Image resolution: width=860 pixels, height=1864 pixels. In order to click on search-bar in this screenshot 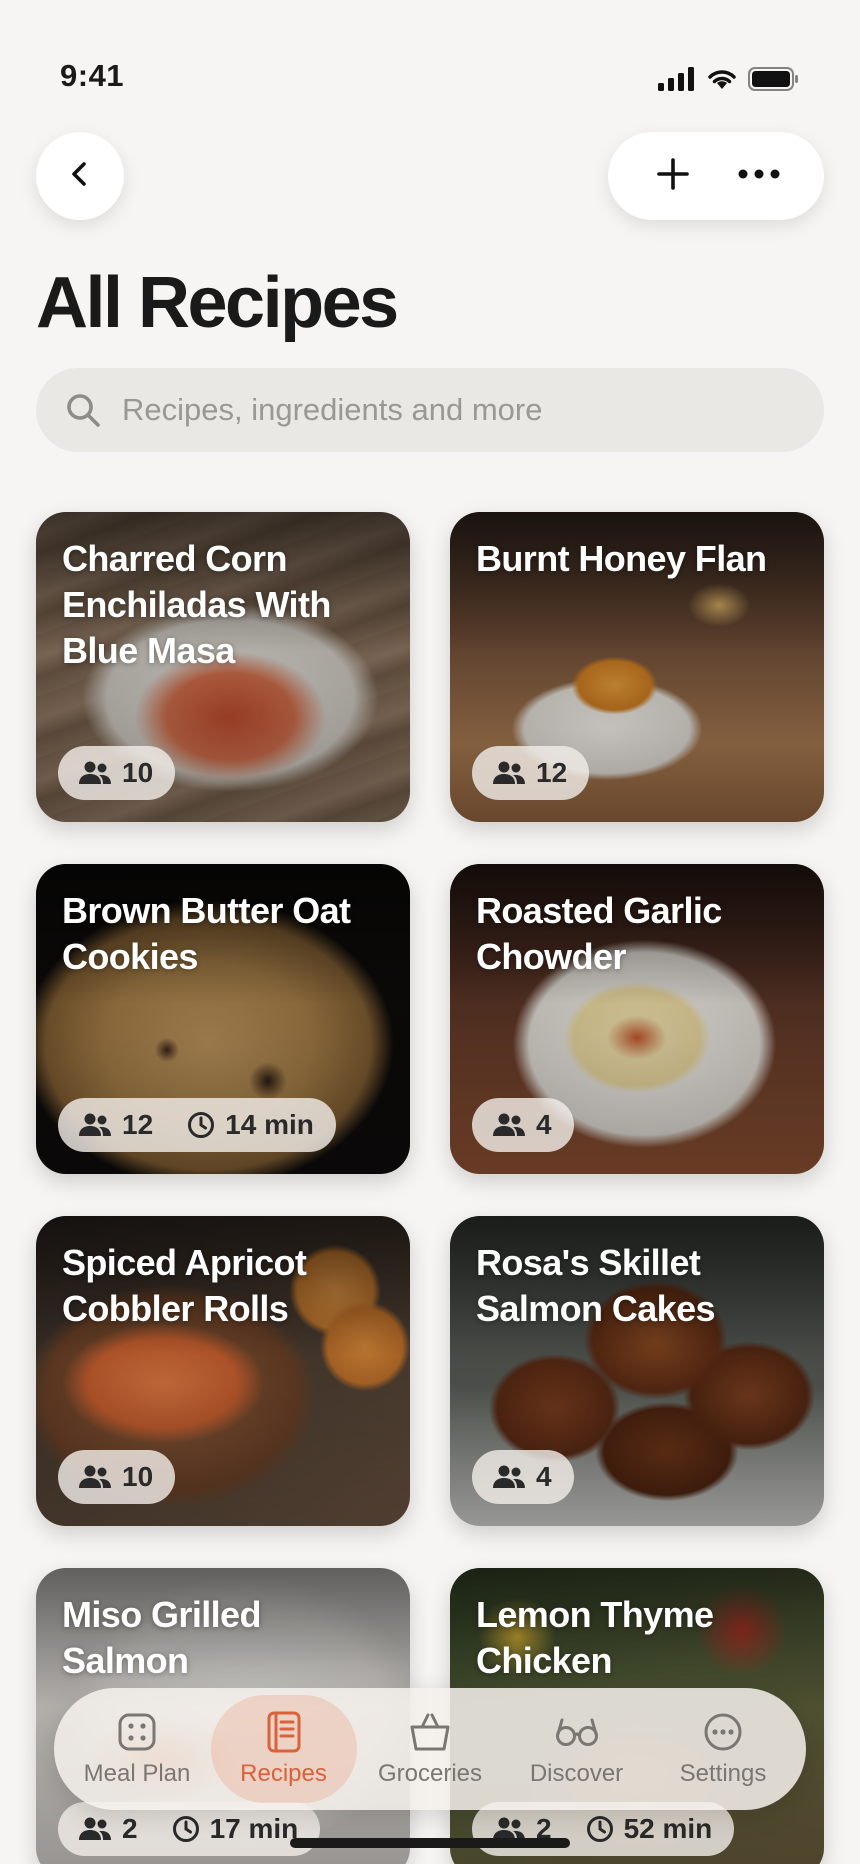, I will do `click(430, 410)`.